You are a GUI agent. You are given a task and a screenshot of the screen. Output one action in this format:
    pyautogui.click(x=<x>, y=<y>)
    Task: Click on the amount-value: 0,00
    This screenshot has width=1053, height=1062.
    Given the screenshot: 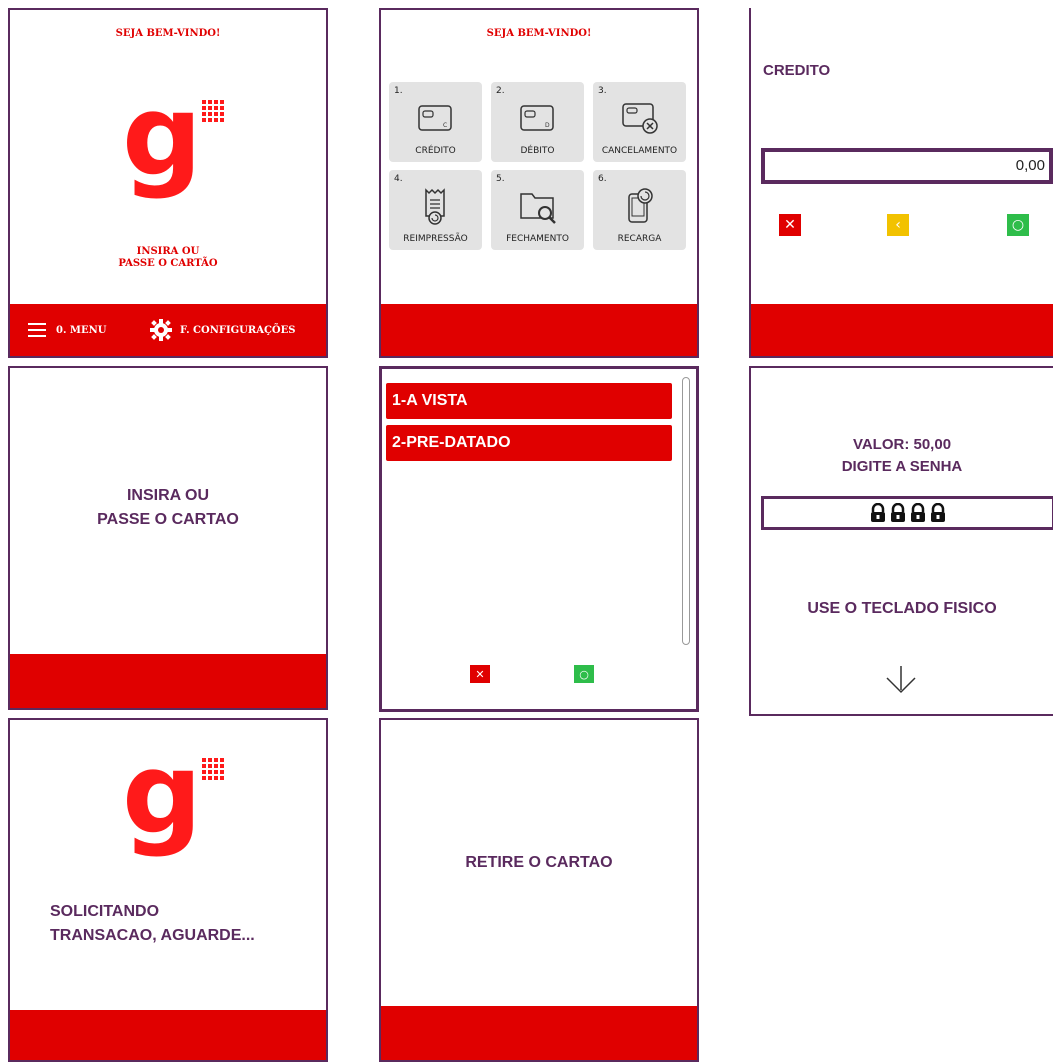 What is the action you would take?
    pyautogui.click(x=1030, y=165)
    